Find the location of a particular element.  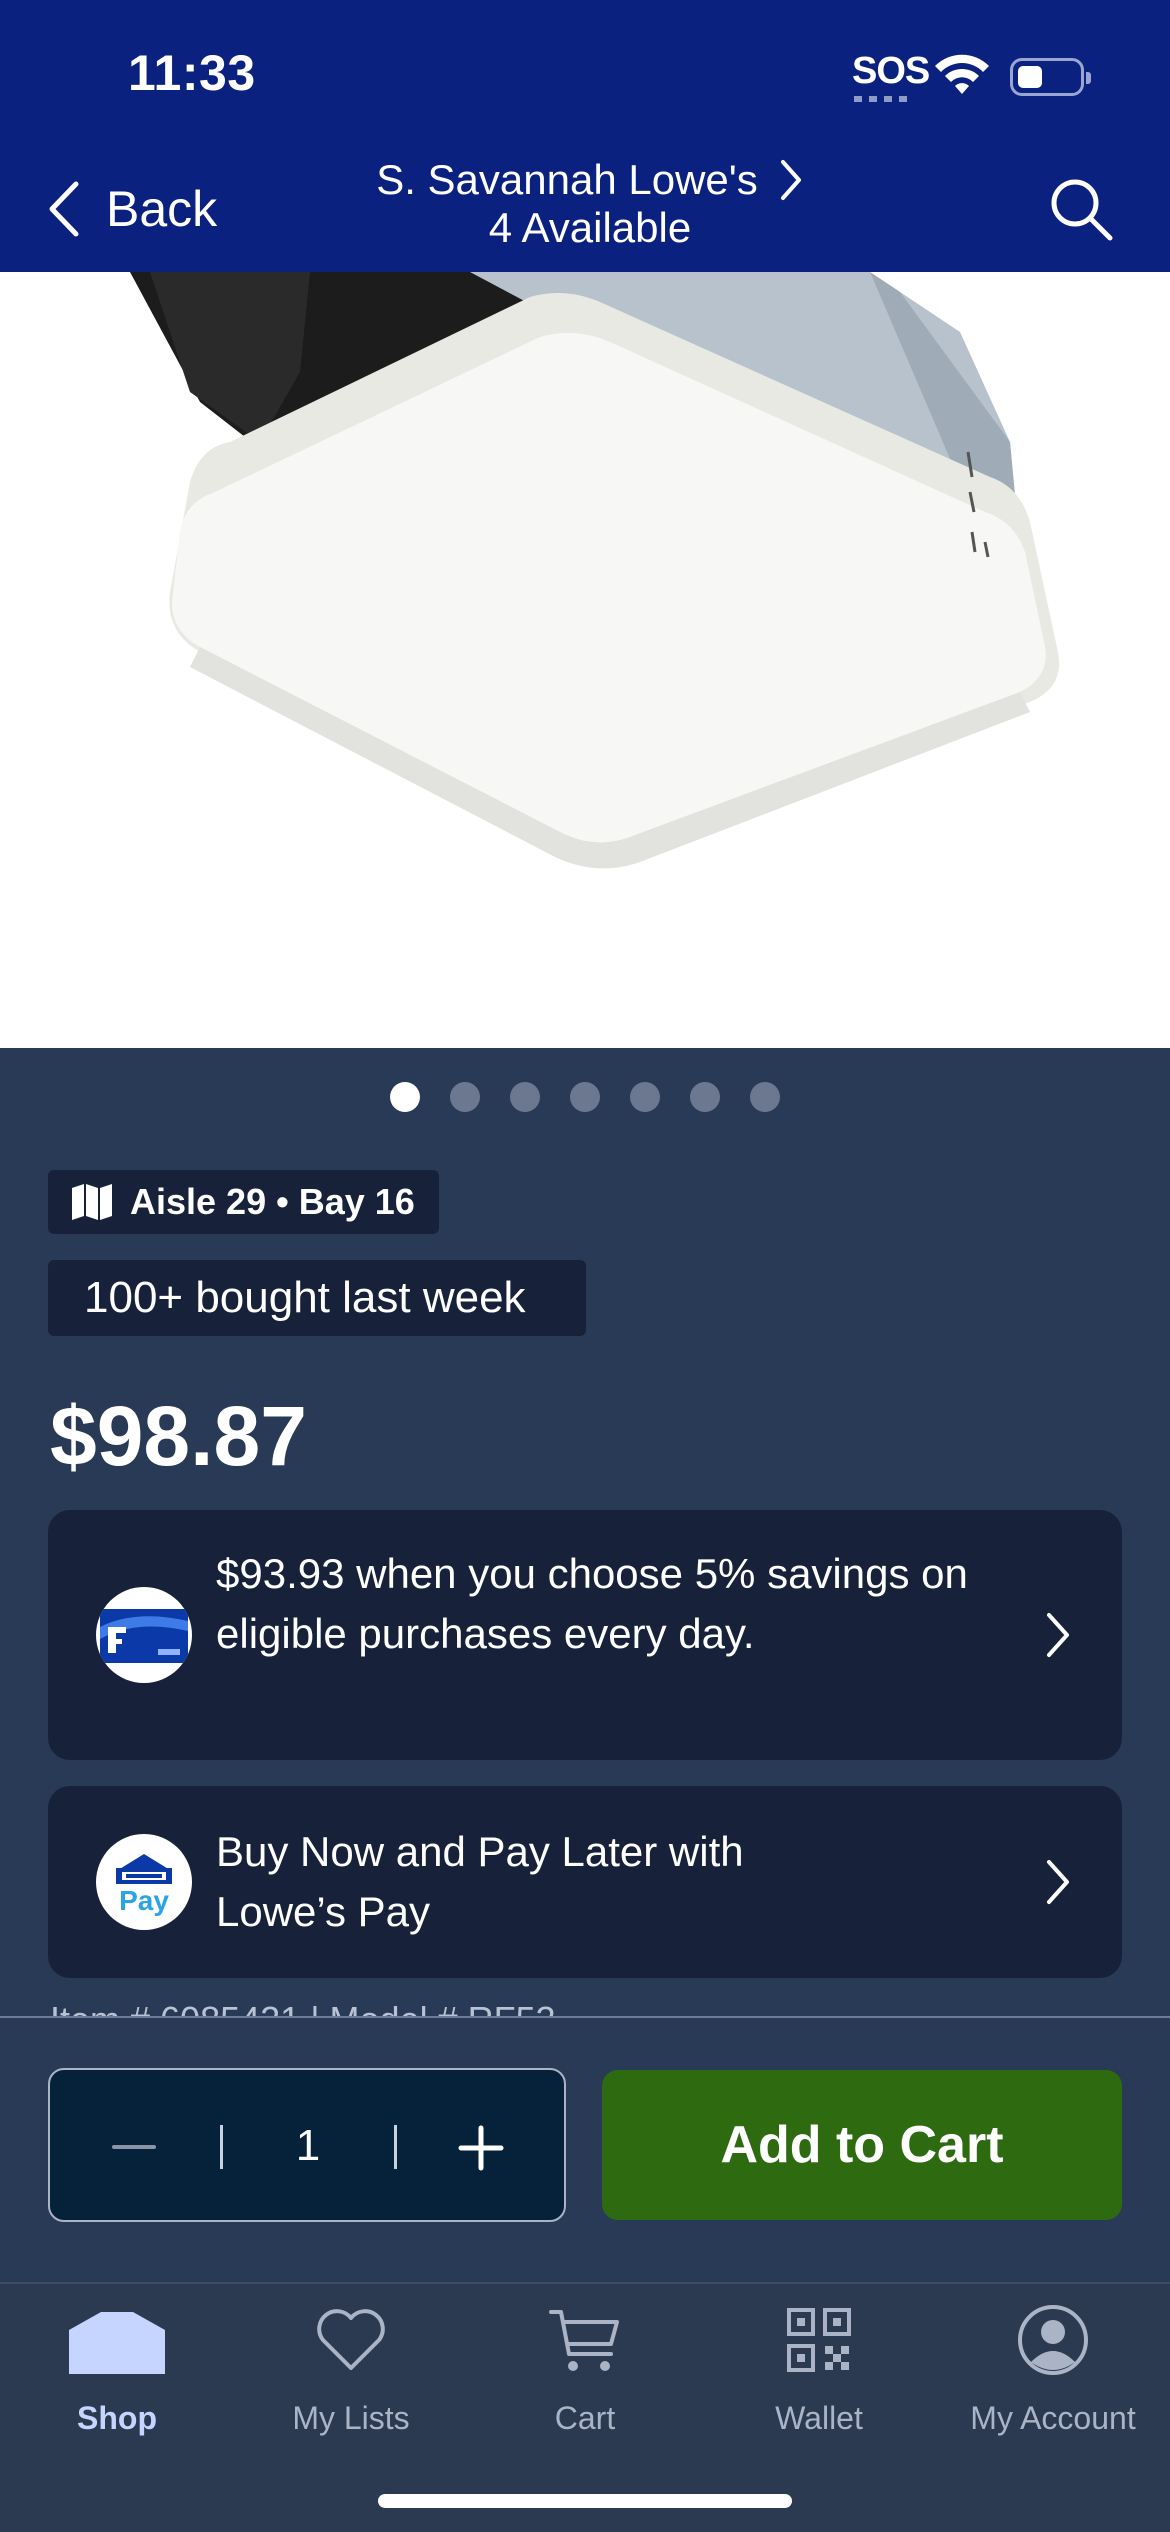

cart-icon is located at coordinates (584, 2340).